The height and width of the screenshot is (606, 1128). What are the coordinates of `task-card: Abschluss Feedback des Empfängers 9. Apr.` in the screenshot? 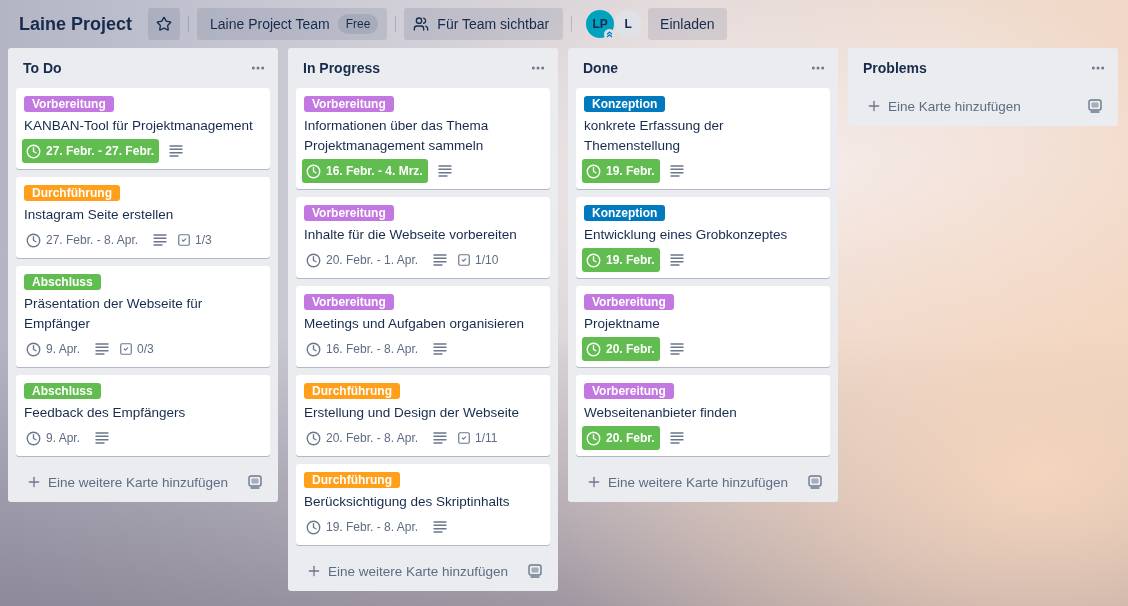 It's located at (143, 415).